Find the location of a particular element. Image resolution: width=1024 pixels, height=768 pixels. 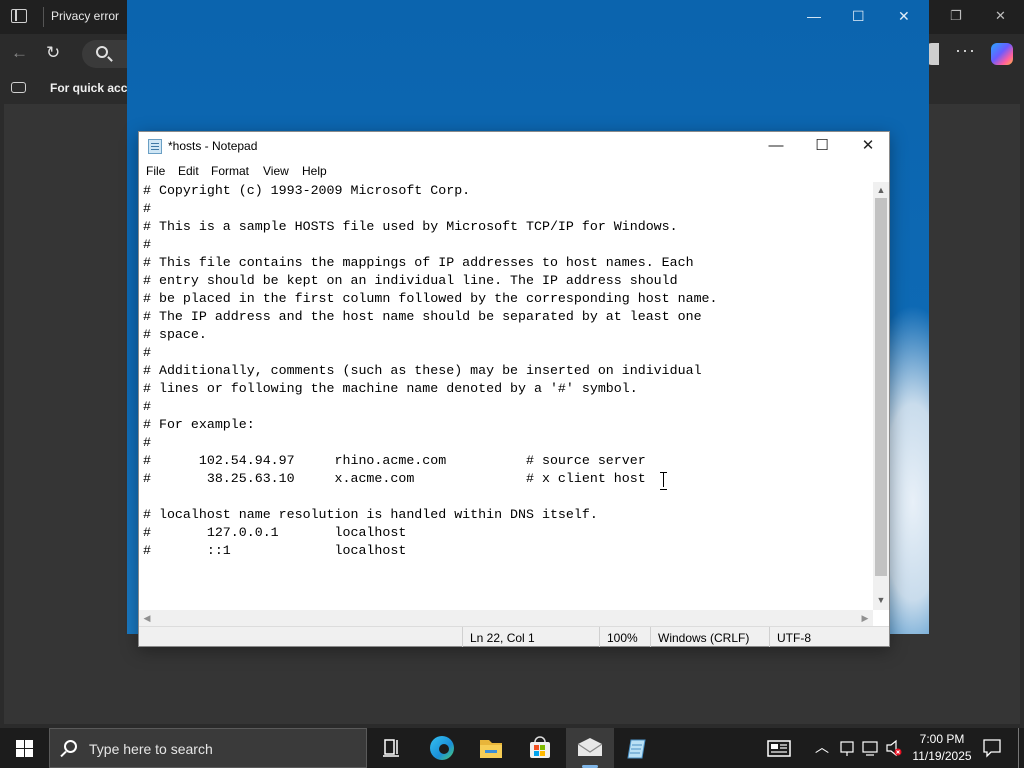

status-line-ending: Windows (CRLF) is located at coordinates (704, 638).